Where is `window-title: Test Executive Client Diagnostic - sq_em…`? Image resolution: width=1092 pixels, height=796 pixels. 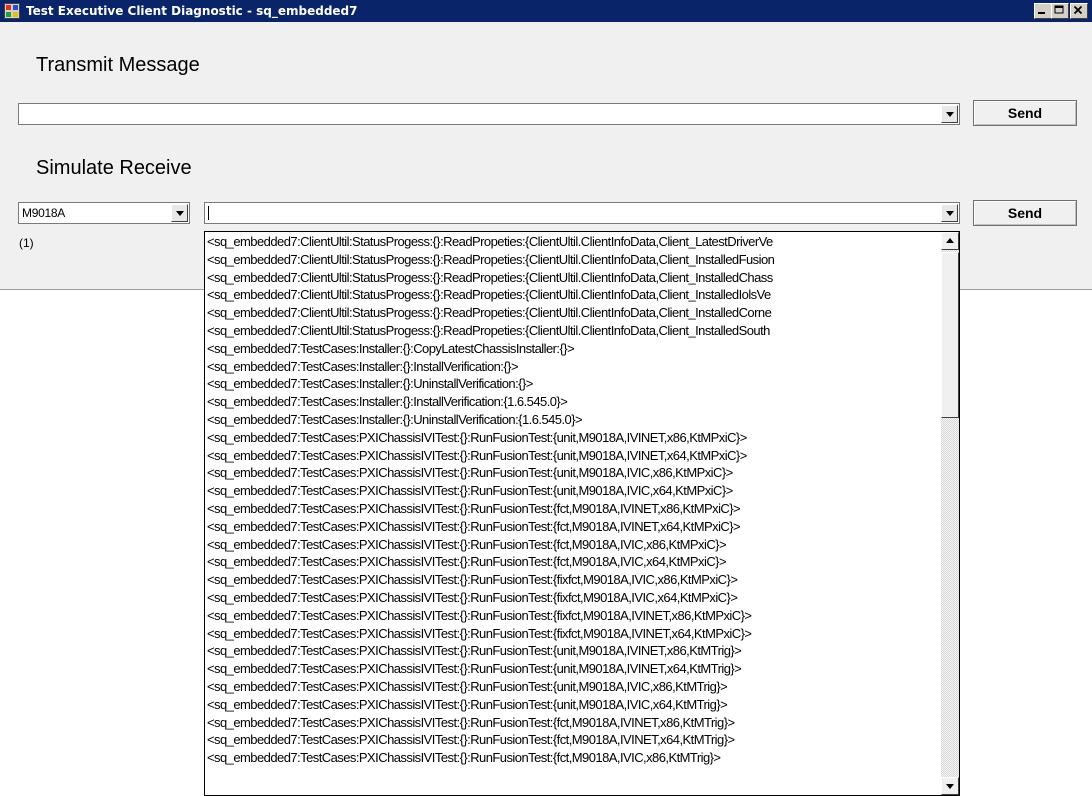
window-title: Test Executive Client Diagnostic - sq_em… is located at coordinates (192, 11).